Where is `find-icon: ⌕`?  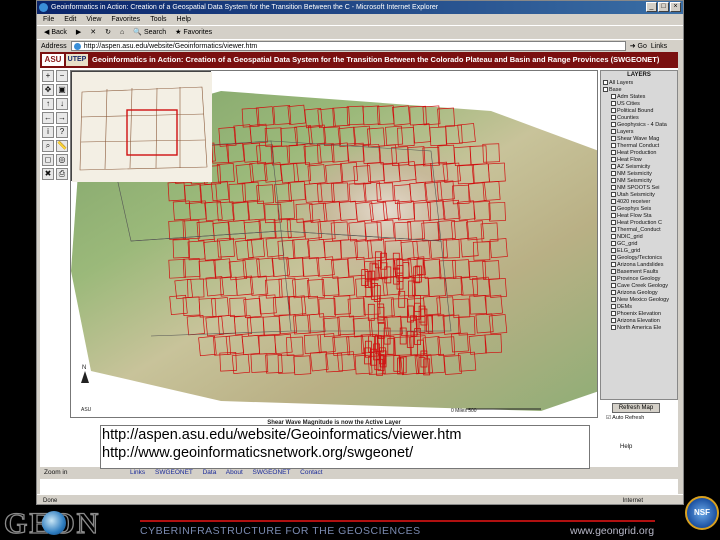
find-icon: ⌕ is located at coordinates (48, 146).